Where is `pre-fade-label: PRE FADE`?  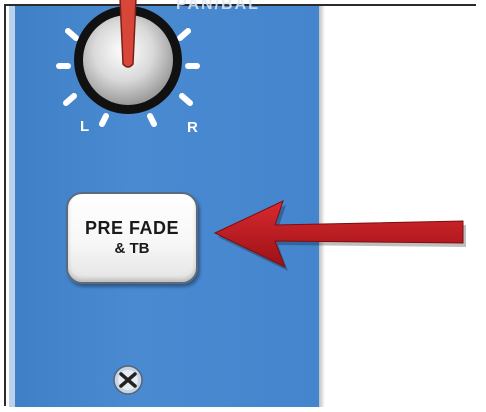 pre-fade-label: PRE FADE is located at coordinates (132, 228).